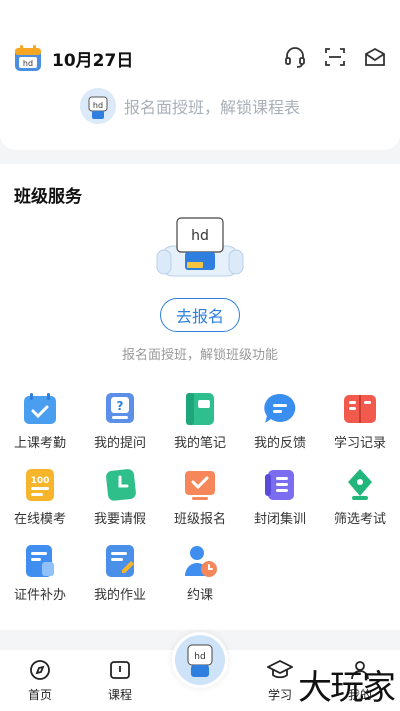 The height and width of the screenshot is (711, 400). Describe the element at coordinates (200, 248) in the screenshot. I see `mascot-illustration-icon: hd` at that location.